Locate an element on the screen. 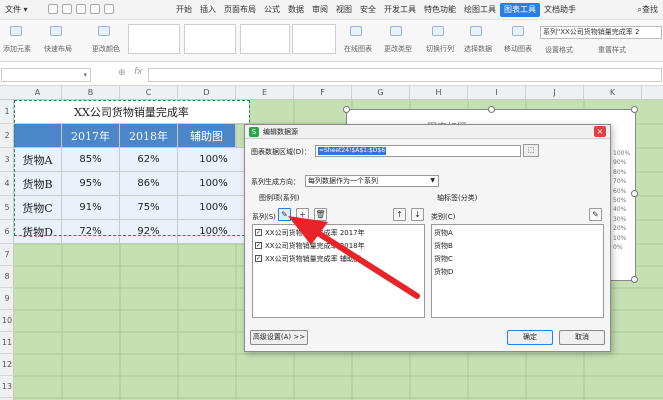  column-header-f: F is located at coordinates (323, 93).